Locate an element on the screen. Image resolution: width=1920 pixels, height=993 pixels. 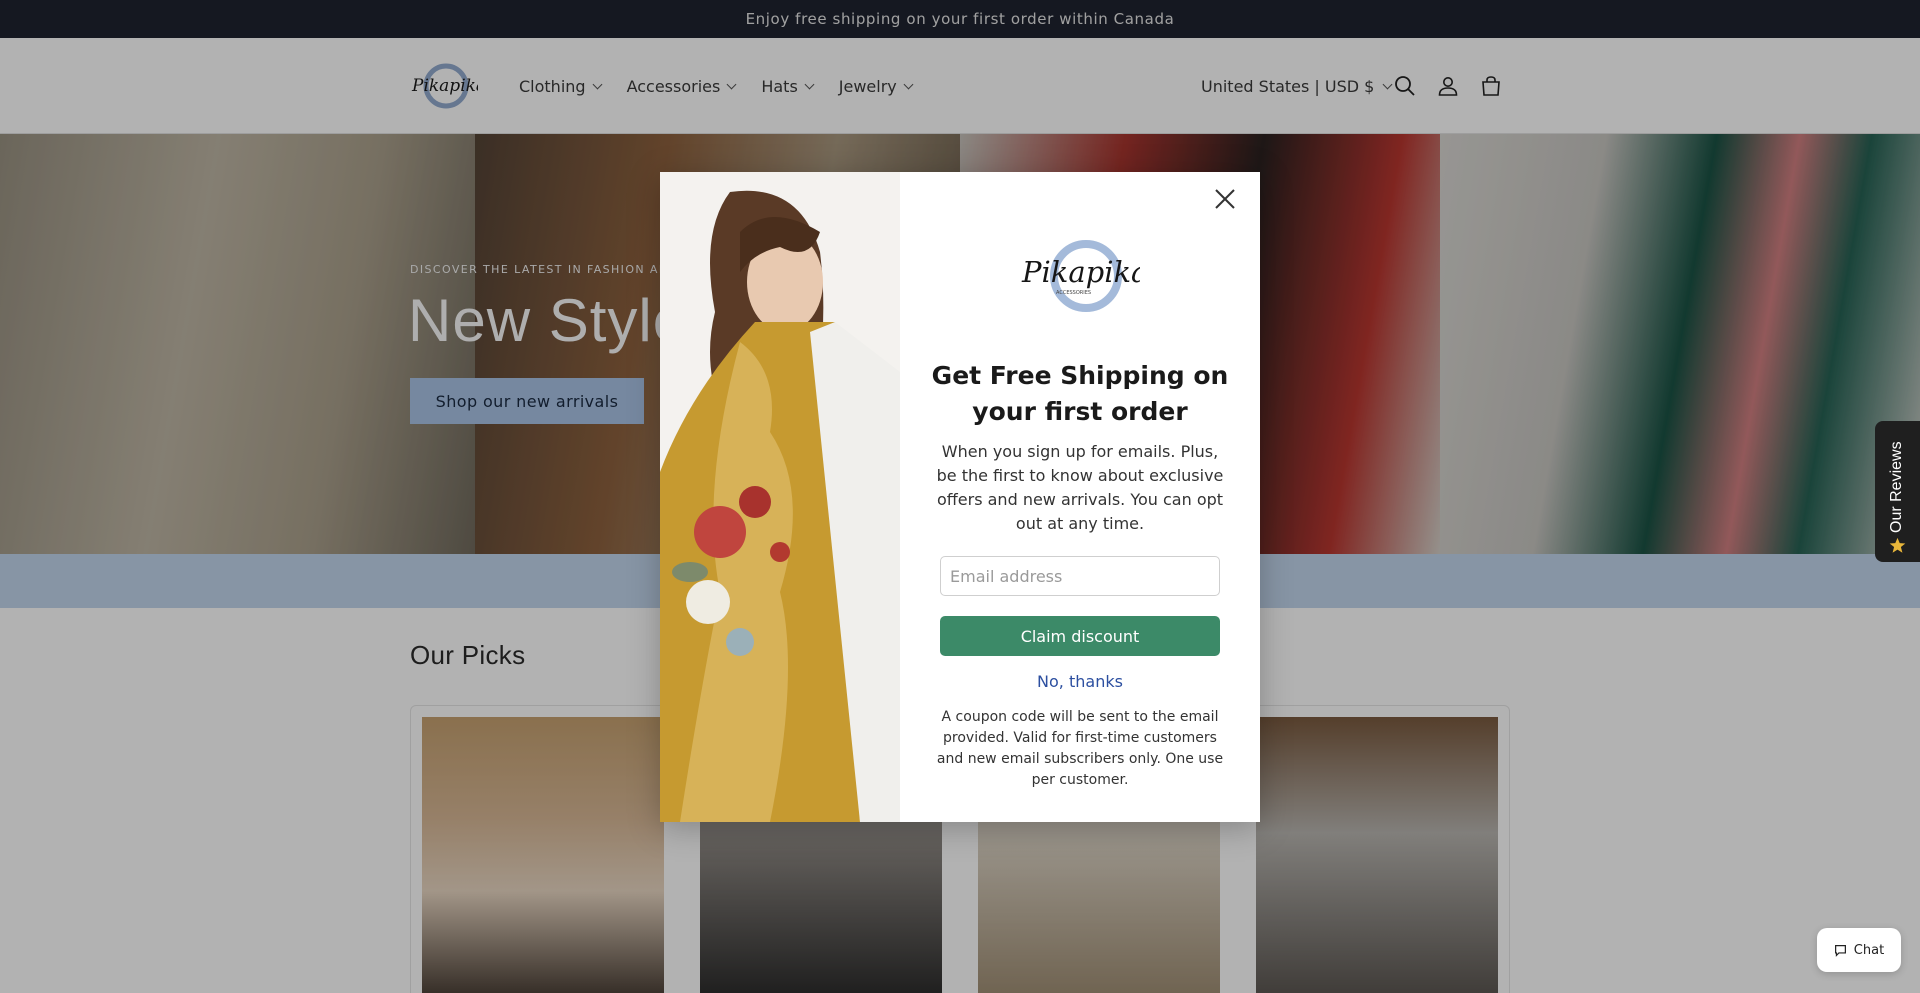
claim-discount-button: Claim discount is located at coordinates (1080, 636).